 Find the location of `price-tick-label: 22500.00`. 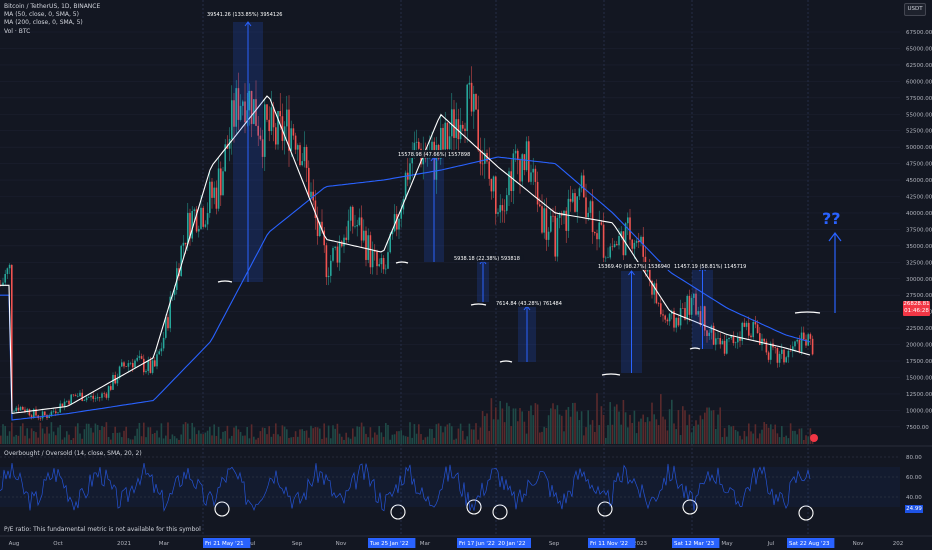

price-tick-label: 22500.00 is located at coordinates (919, 329).